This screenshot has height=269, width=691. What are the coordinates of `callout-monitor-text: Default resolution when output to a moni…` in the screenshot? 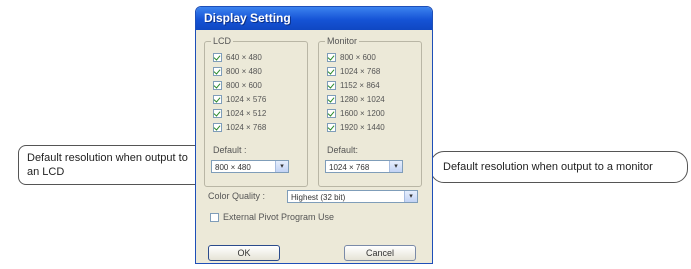 It's located at (548, 167).